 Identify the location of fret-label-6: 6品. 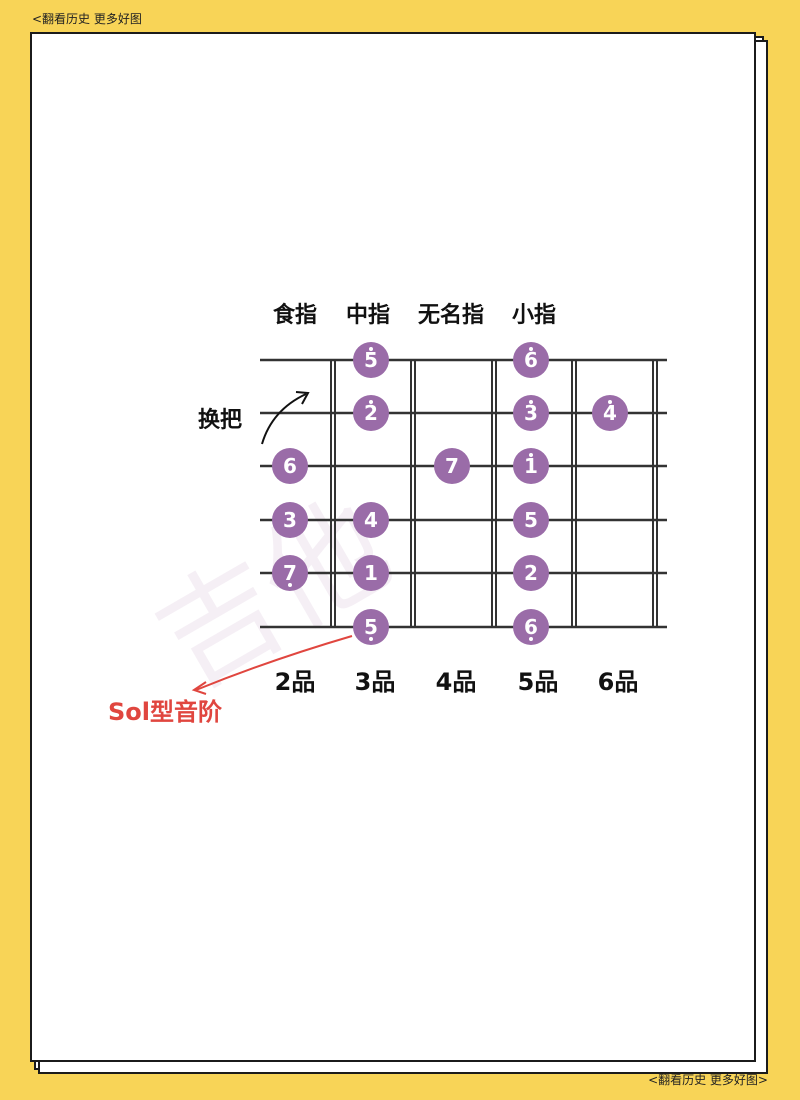
(618, 682).